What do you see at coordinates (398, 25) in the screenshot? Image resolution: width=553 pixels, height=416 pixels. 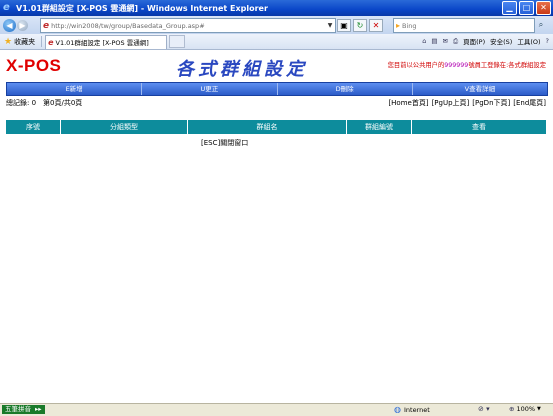 I see `bing-icon: ▸` at bounding box center [398, 25].